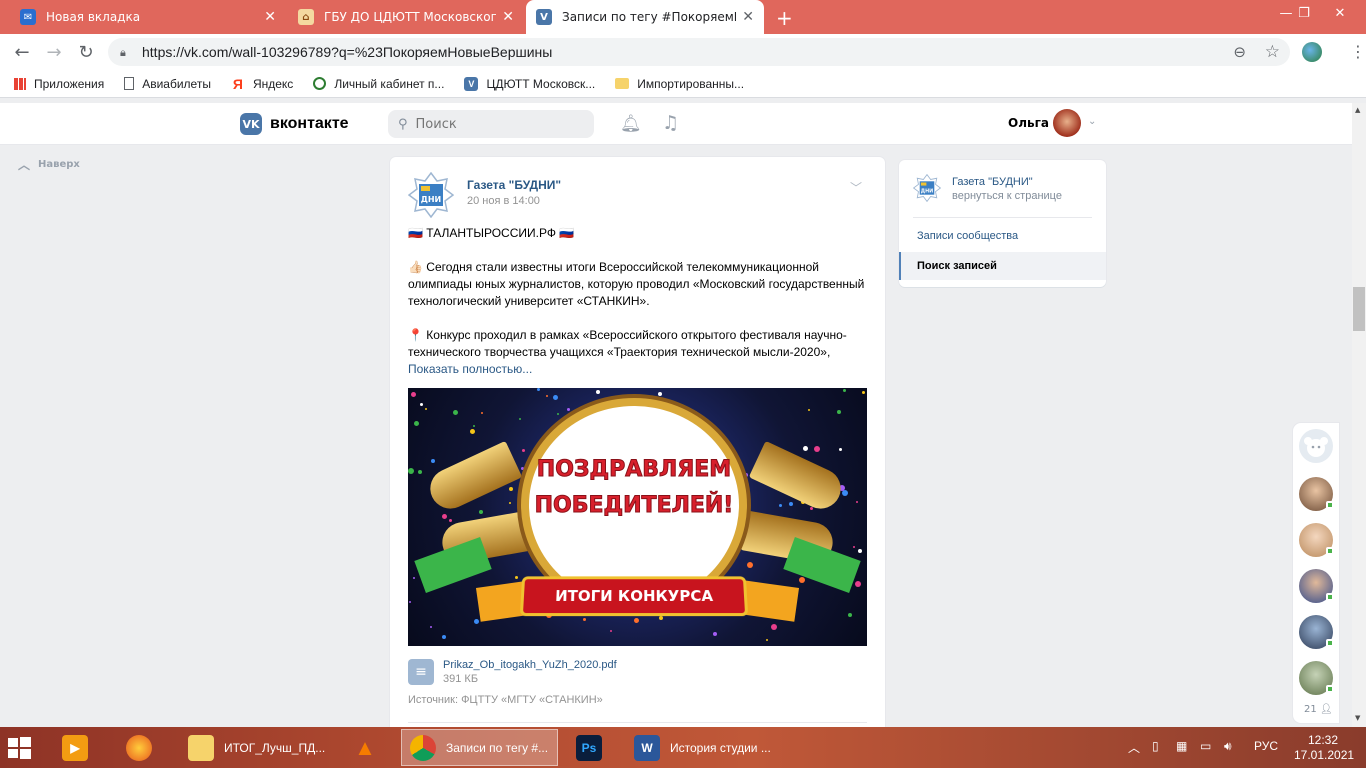 The image size is (1366, 768). I want to click on tab-title: Записи по тегу #ПокоряемНов, so click(649, 17).